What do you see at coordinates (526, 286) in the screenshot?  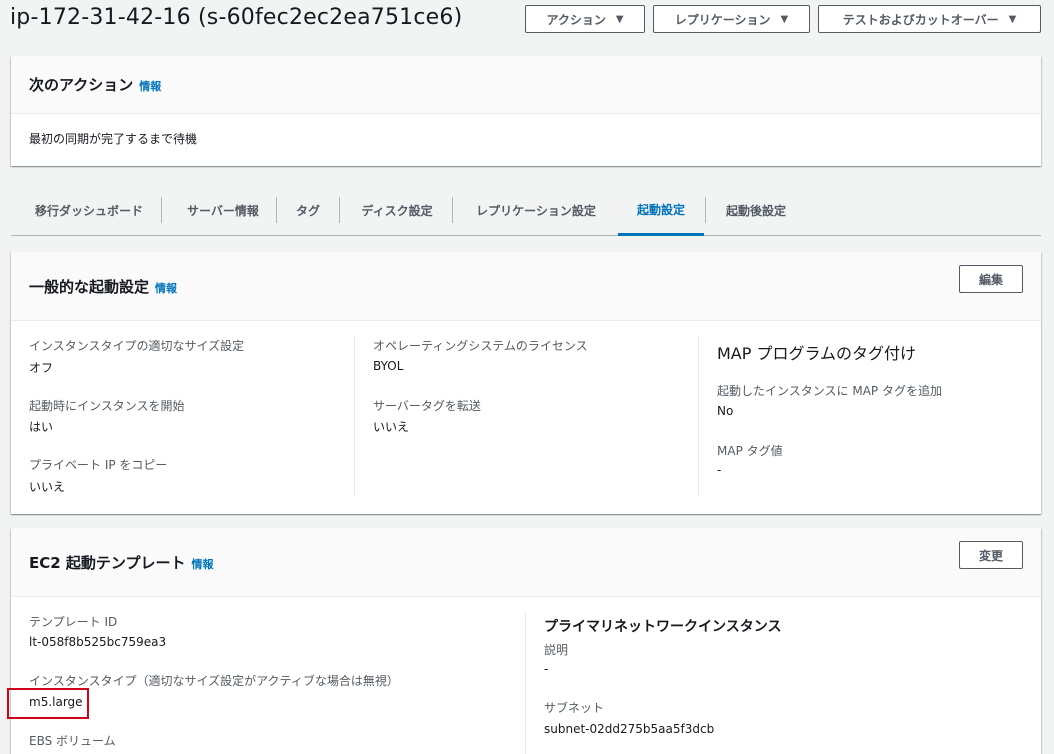 I see `general-launch-header: 一般的な起動設定 情報 編集` at bounding box center [526, 286].